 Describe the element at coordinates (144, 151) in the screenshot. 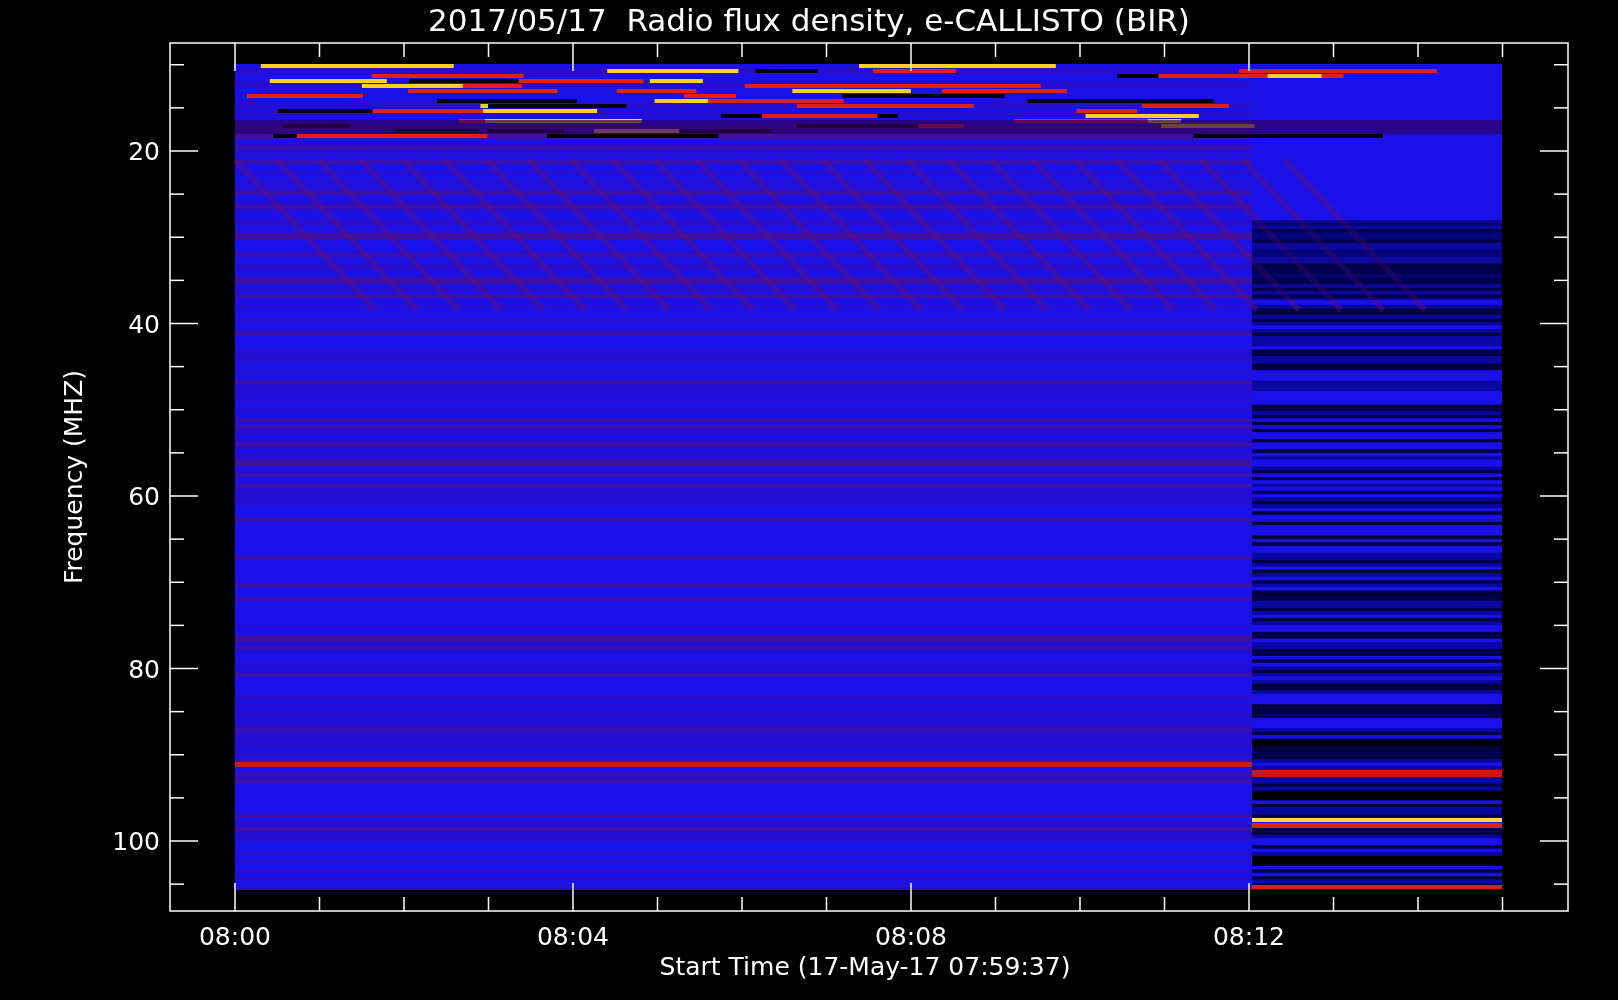

I see `y-tick-label: 20` at that location.